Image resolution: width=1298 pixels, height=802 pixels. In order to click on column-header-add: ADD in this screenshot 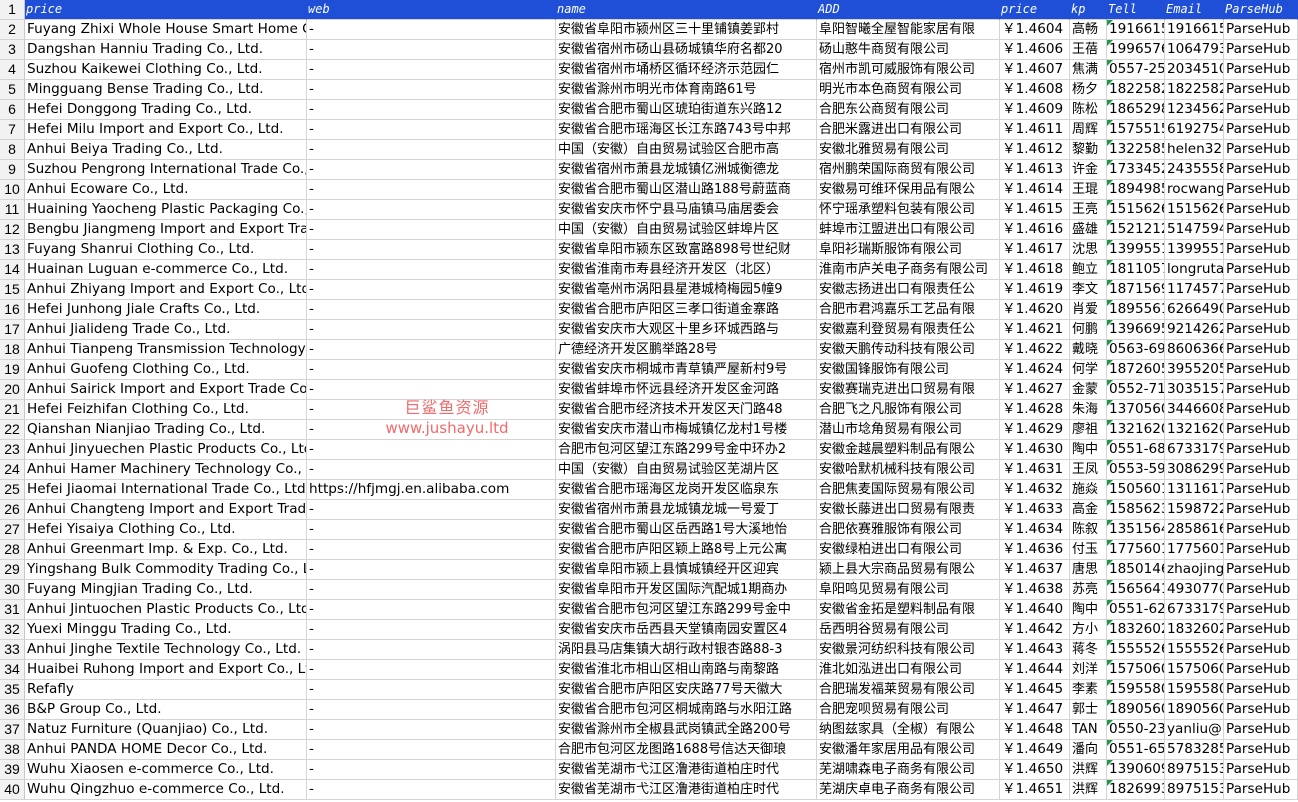, I will do `click(908, 10)`.